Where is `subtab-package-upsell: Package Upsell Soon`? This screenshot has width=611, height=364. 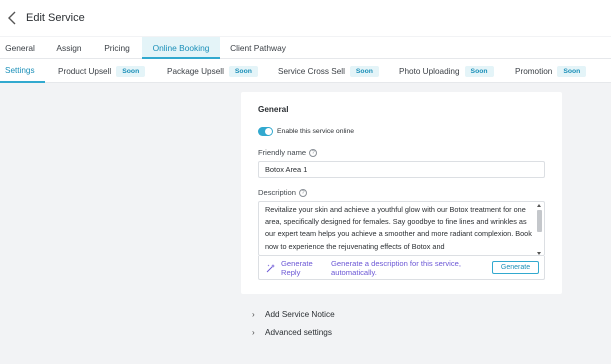
subtab-package-upsell: Package Upsell Soon is located at coordinates (212, 71).